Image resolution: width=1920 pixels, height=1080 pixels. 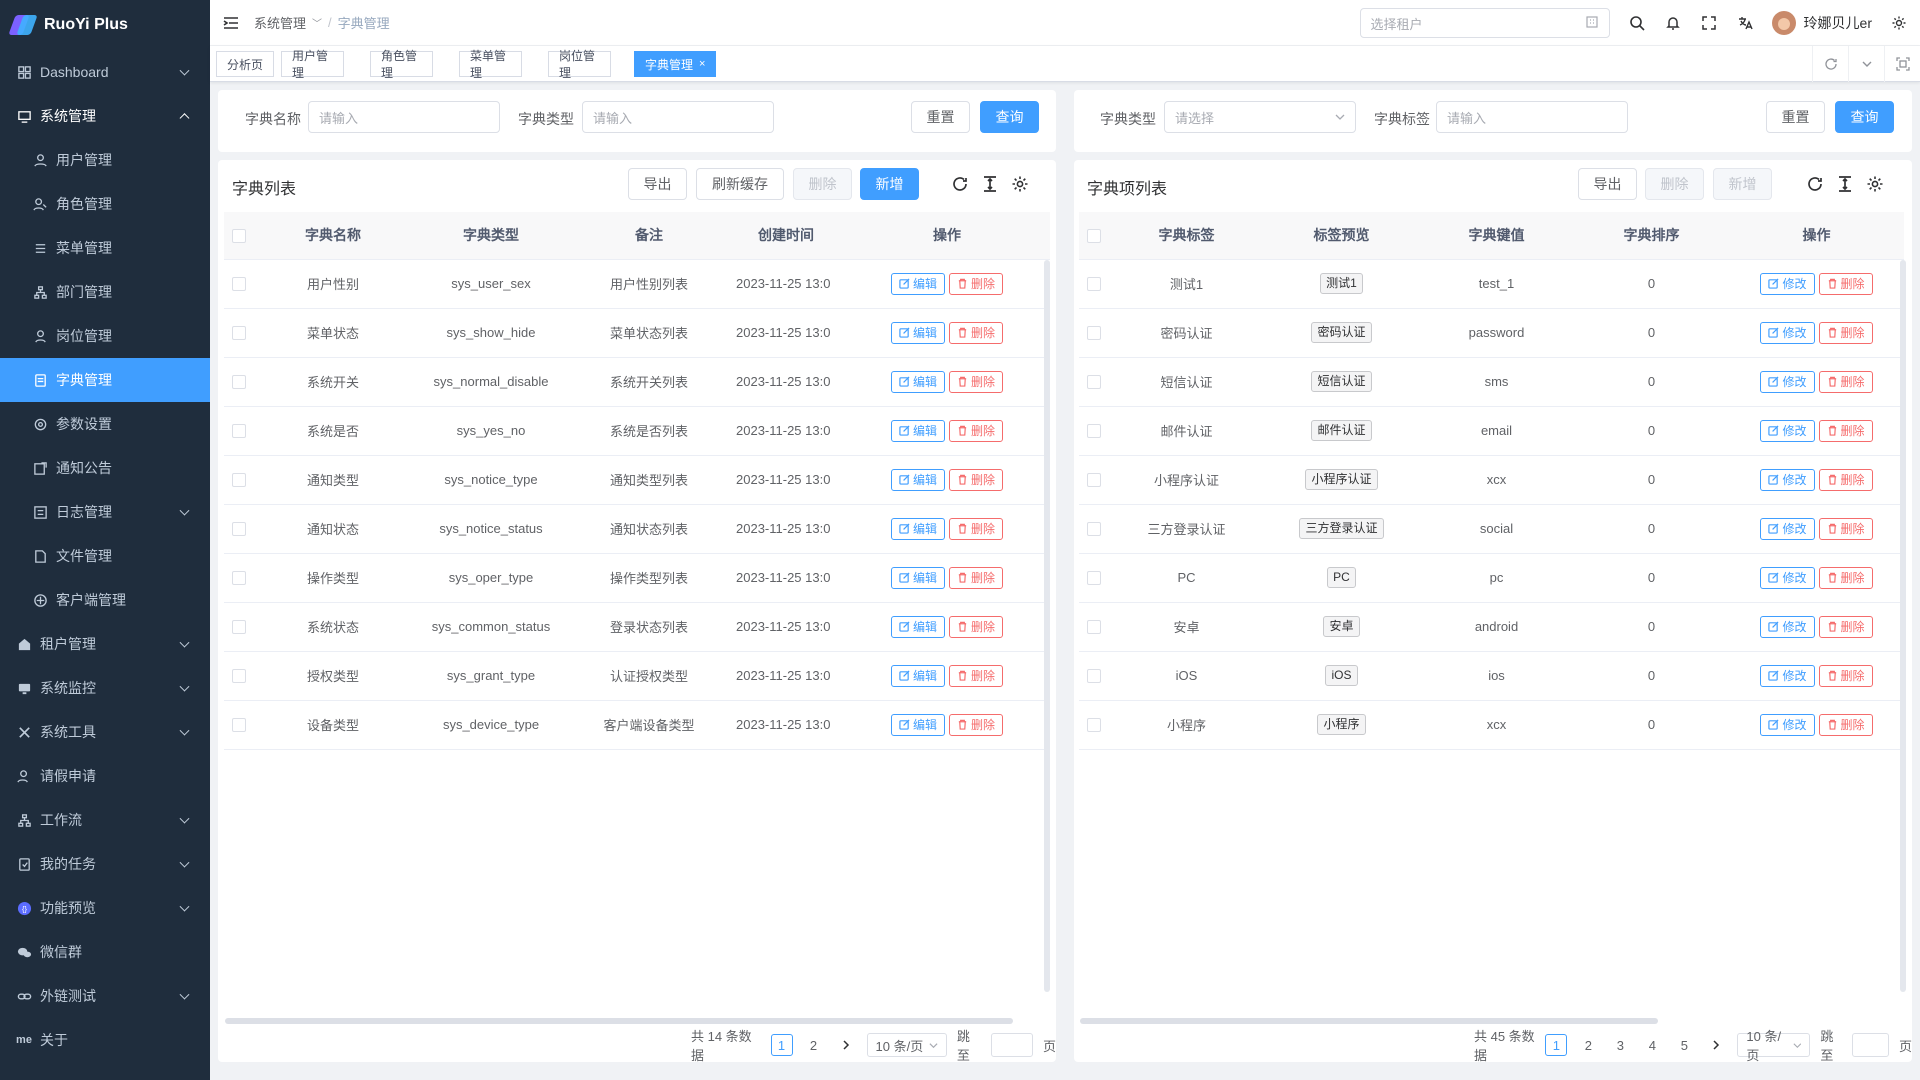 I want to click on sidebar-item-tasks: 我的任务, so click(x=105, y=864).